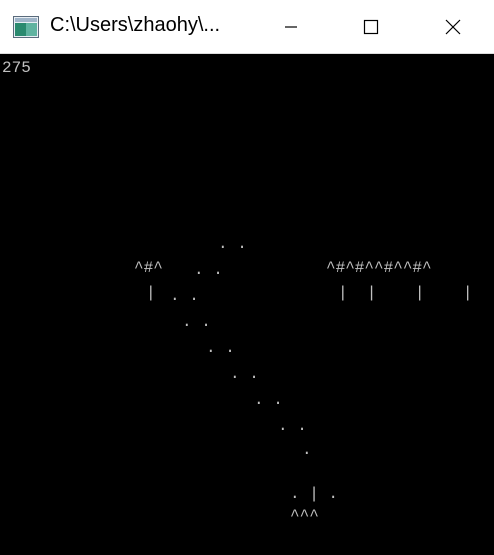 The image size is (494, 555). What do you see at coordinates (314, 494) in the screenshot?
I see `player-body: . | .` at bounding box center [314, 494].